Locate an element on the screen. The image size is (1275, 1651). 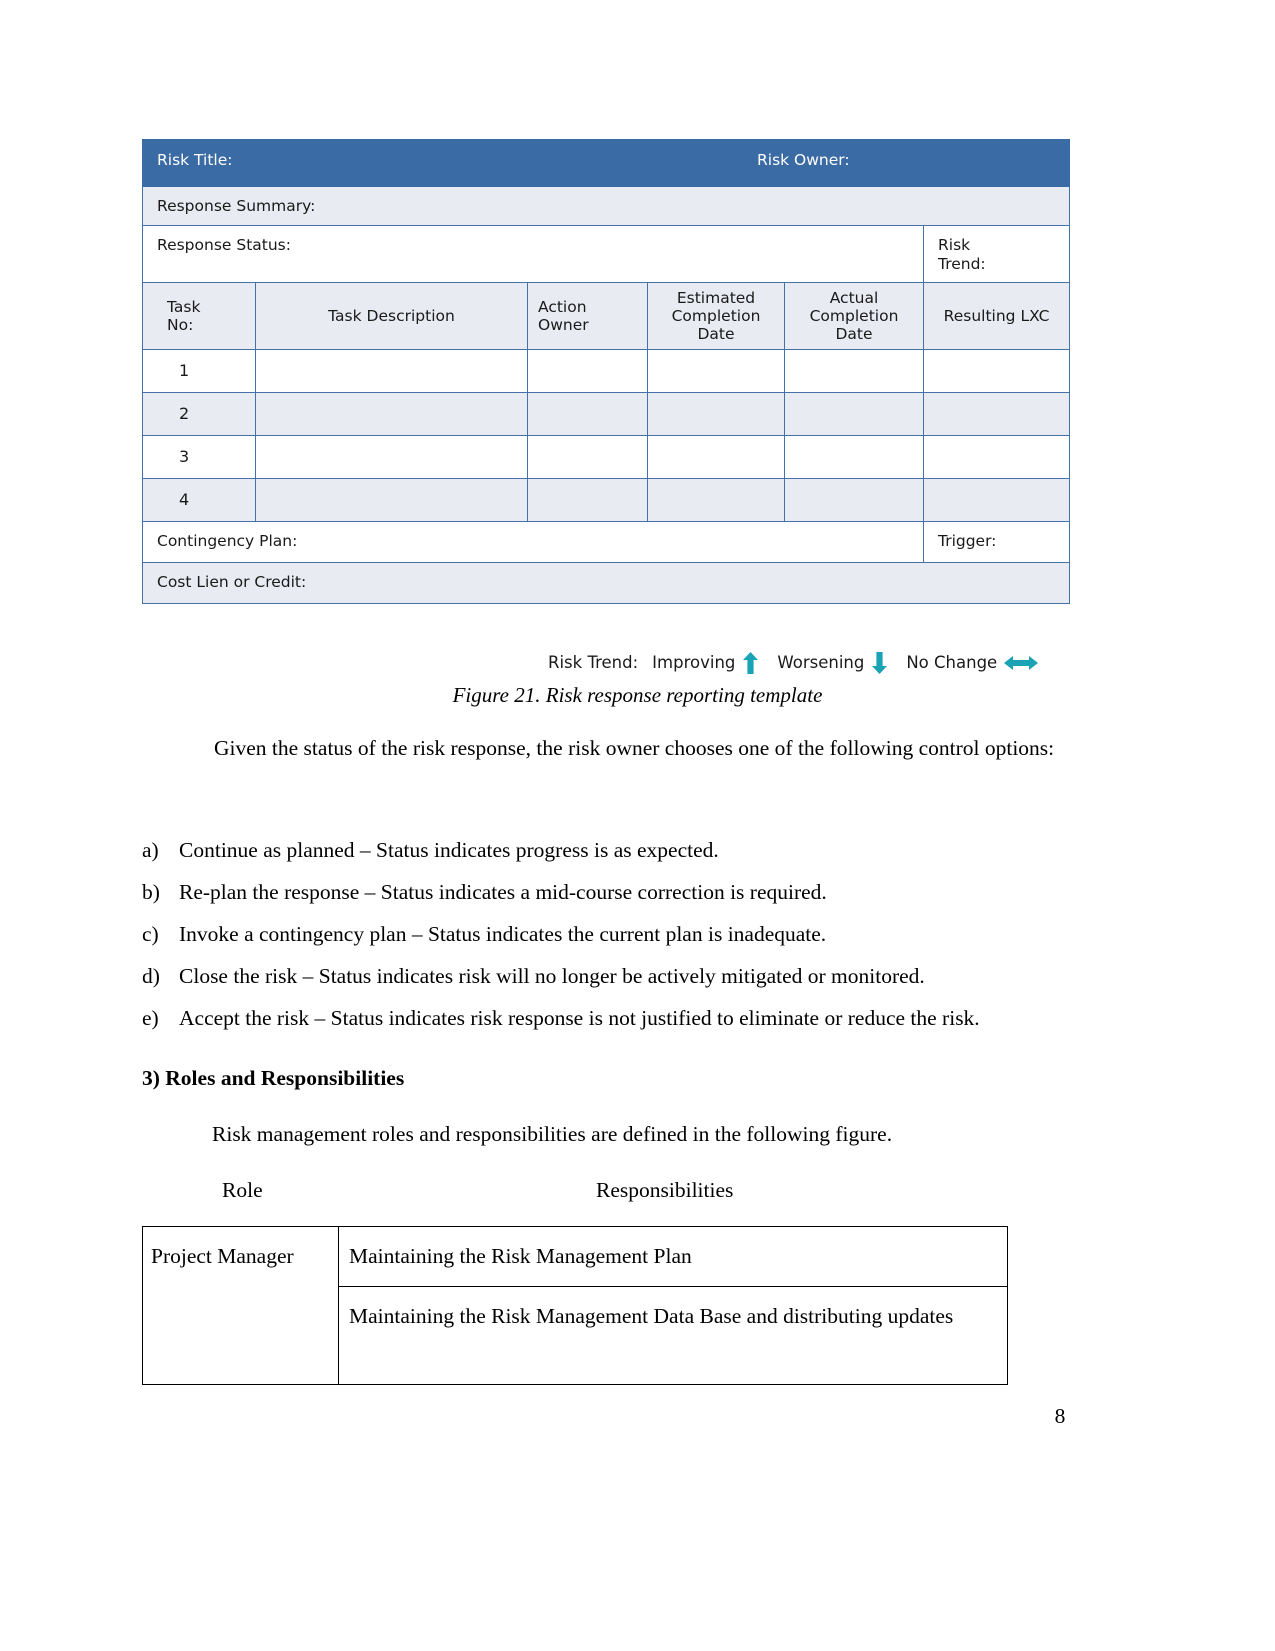
table-row: 3 is located at coordinates (606, 457).